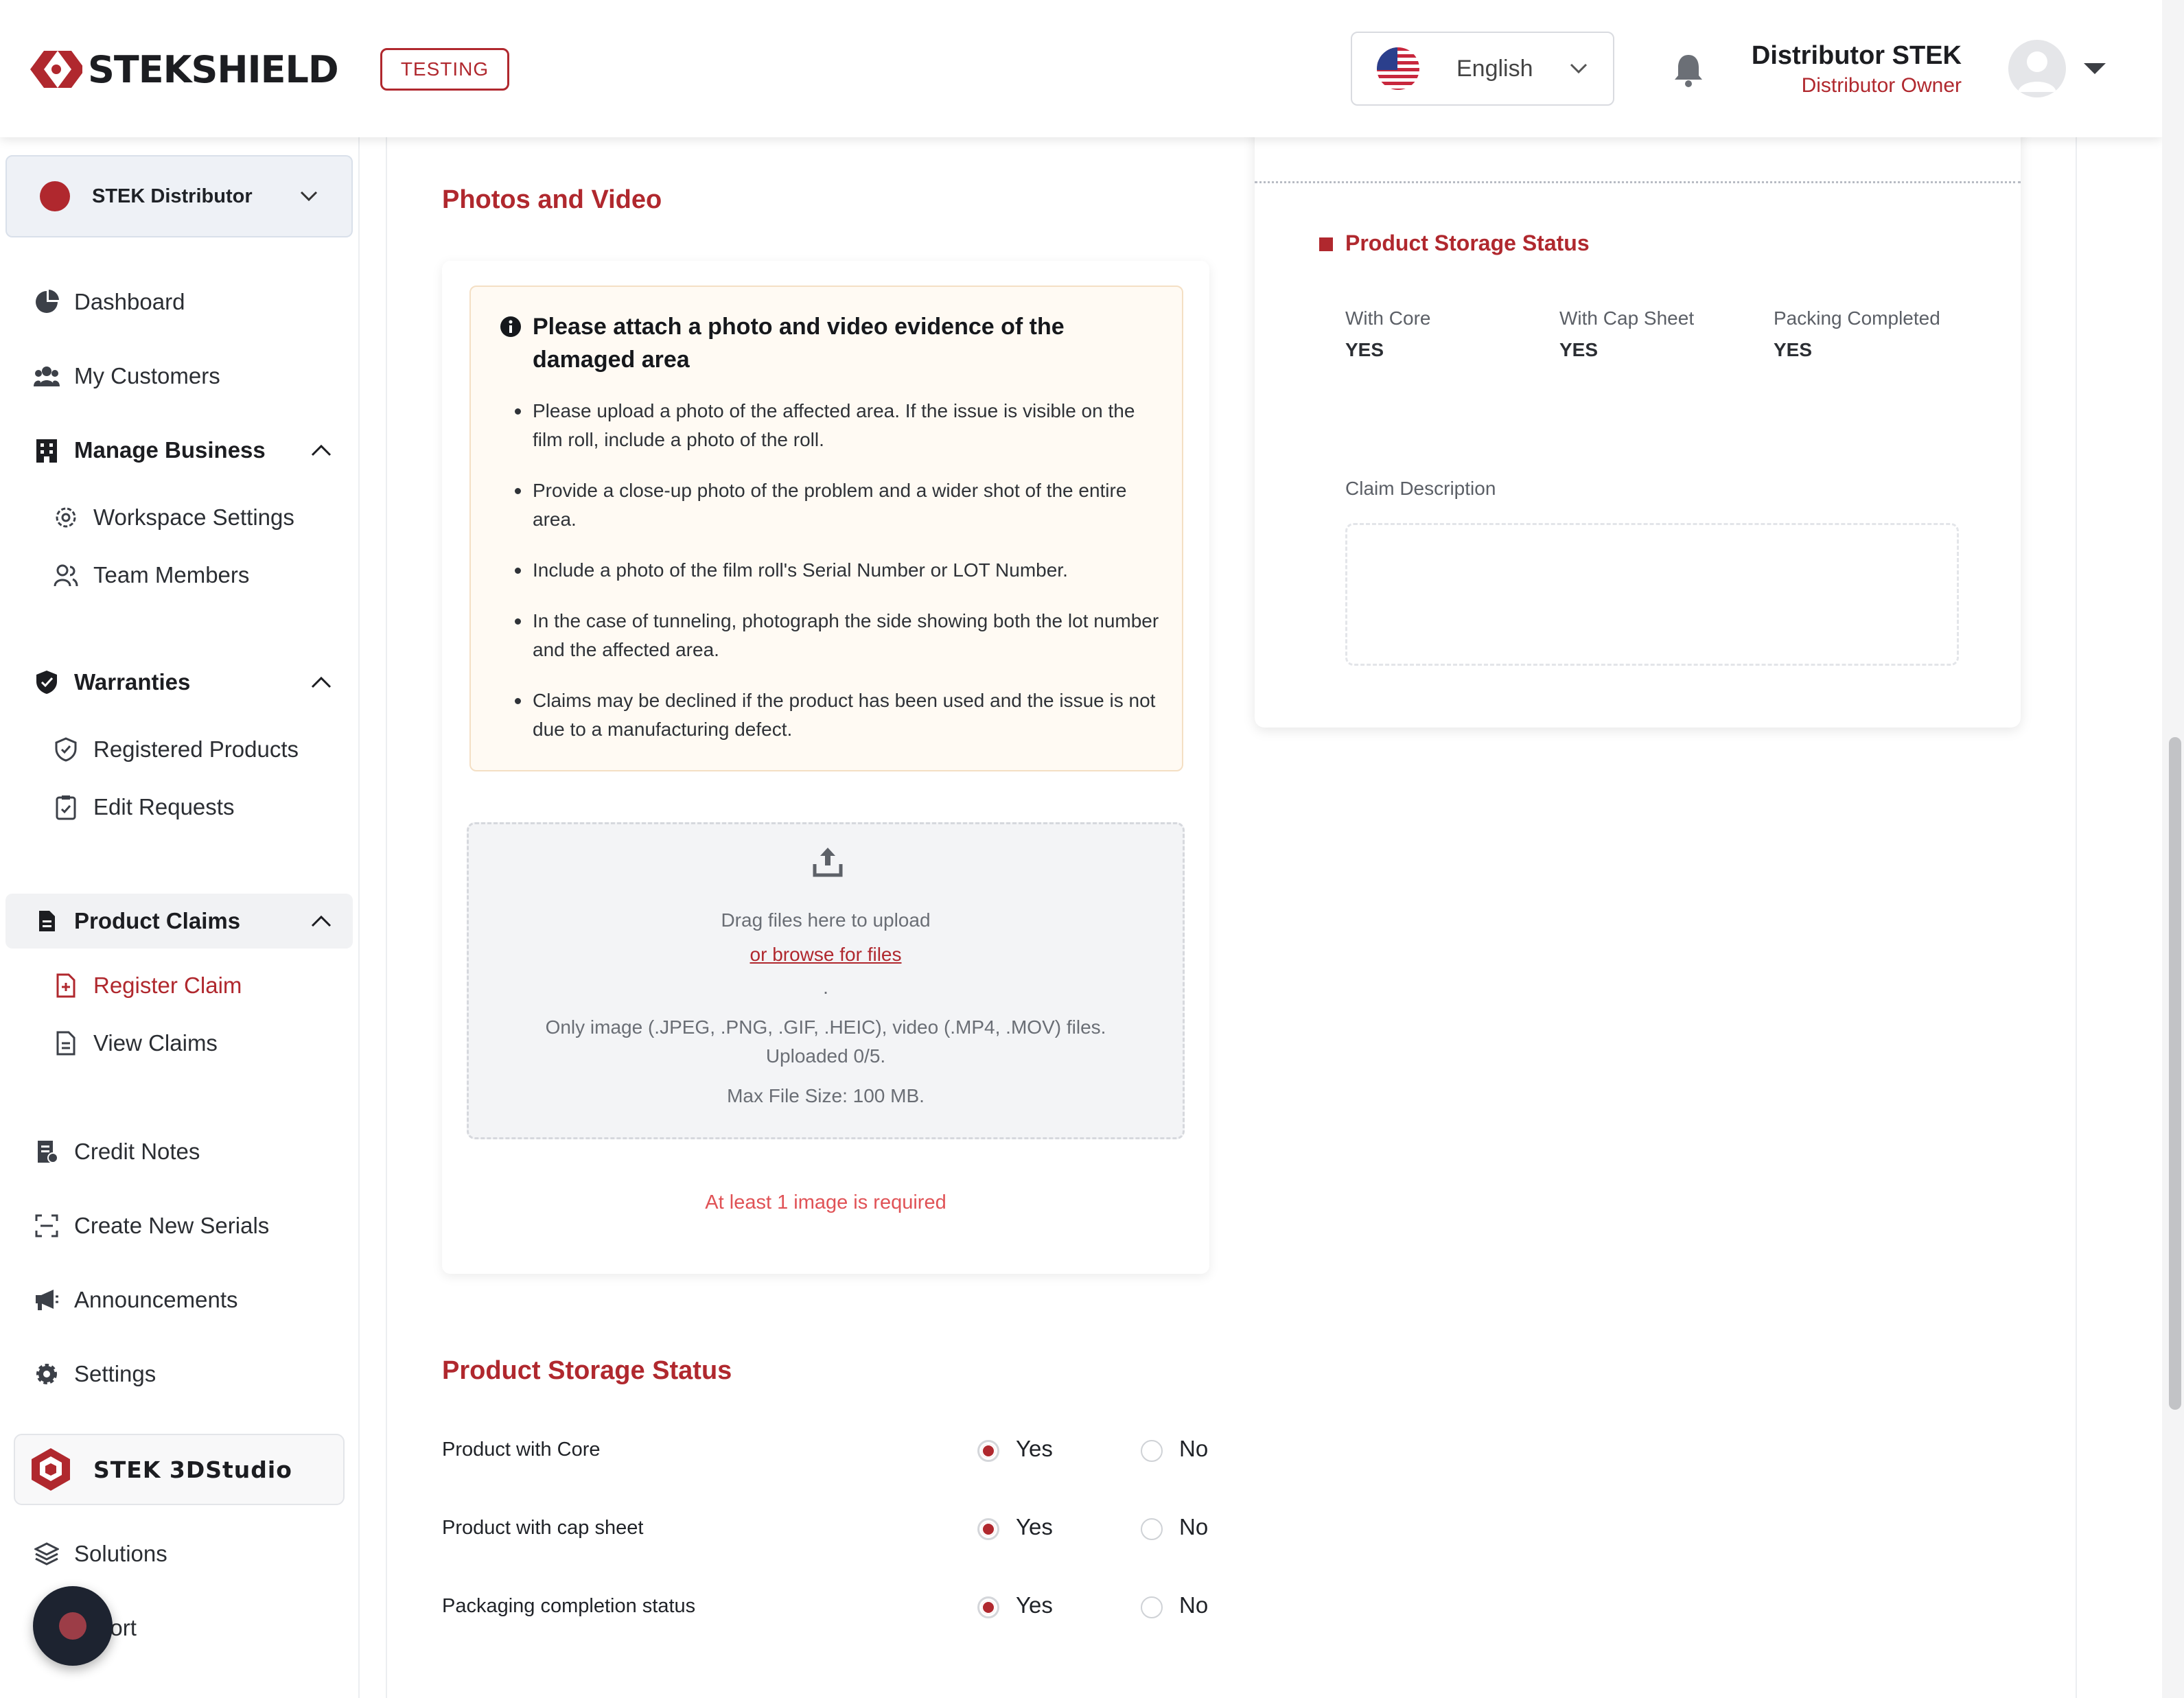  I want to click on browse-files-link: or browse for files, so click(826, 954).